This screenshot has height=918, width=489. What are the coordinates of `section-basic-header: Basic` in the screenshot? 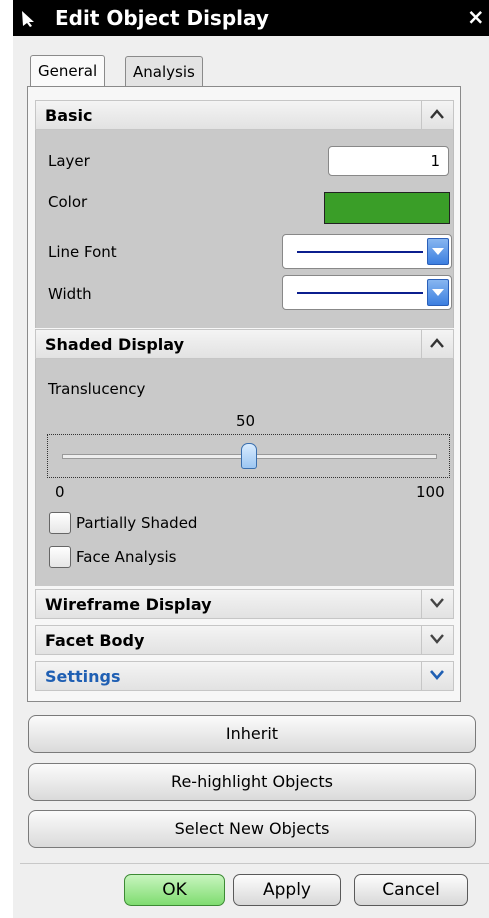 It's located at (244, 115).